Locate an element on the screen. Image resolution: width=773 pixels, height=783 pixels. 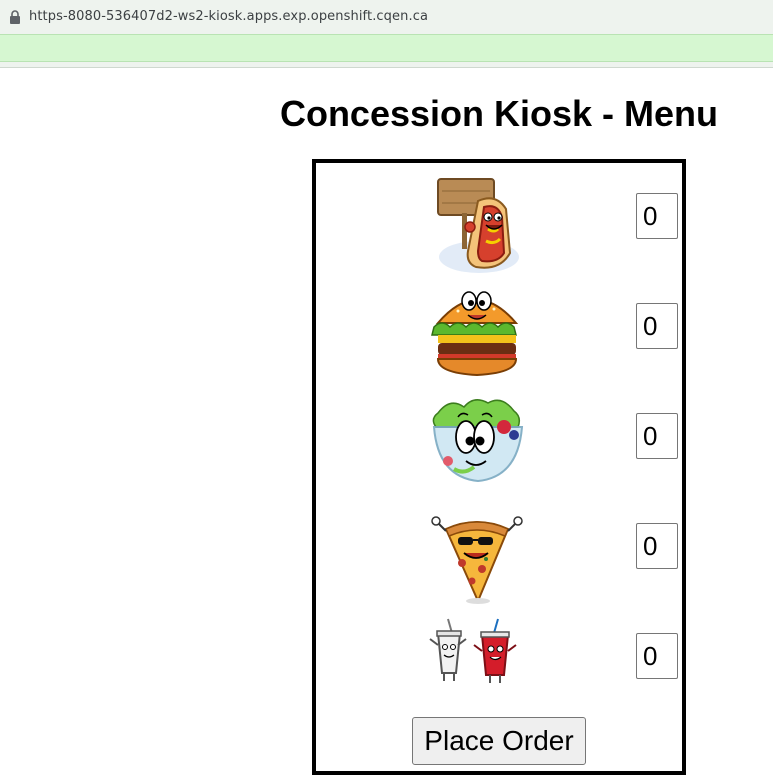
hamburger-icon is located at coordinates (475, 334).